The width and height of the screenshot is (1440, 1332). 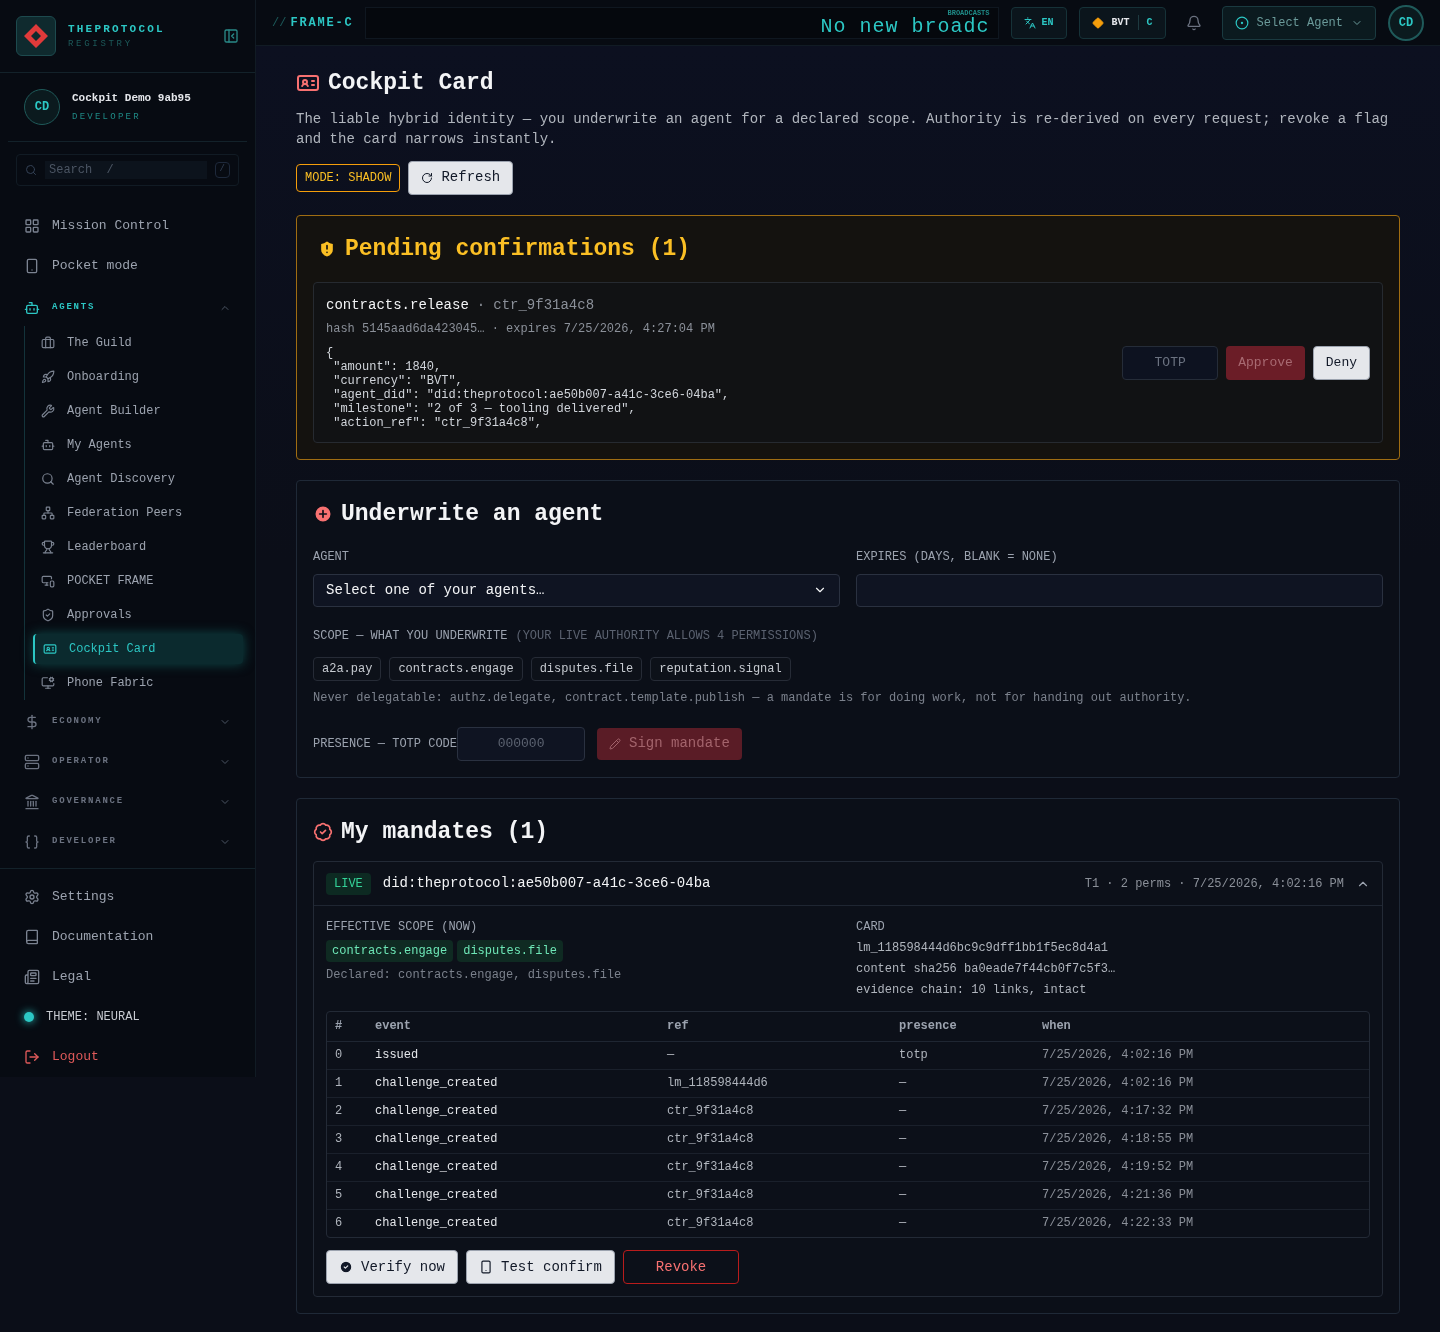 I want to click on table-cell: 1, so click(x=347, y=1083).